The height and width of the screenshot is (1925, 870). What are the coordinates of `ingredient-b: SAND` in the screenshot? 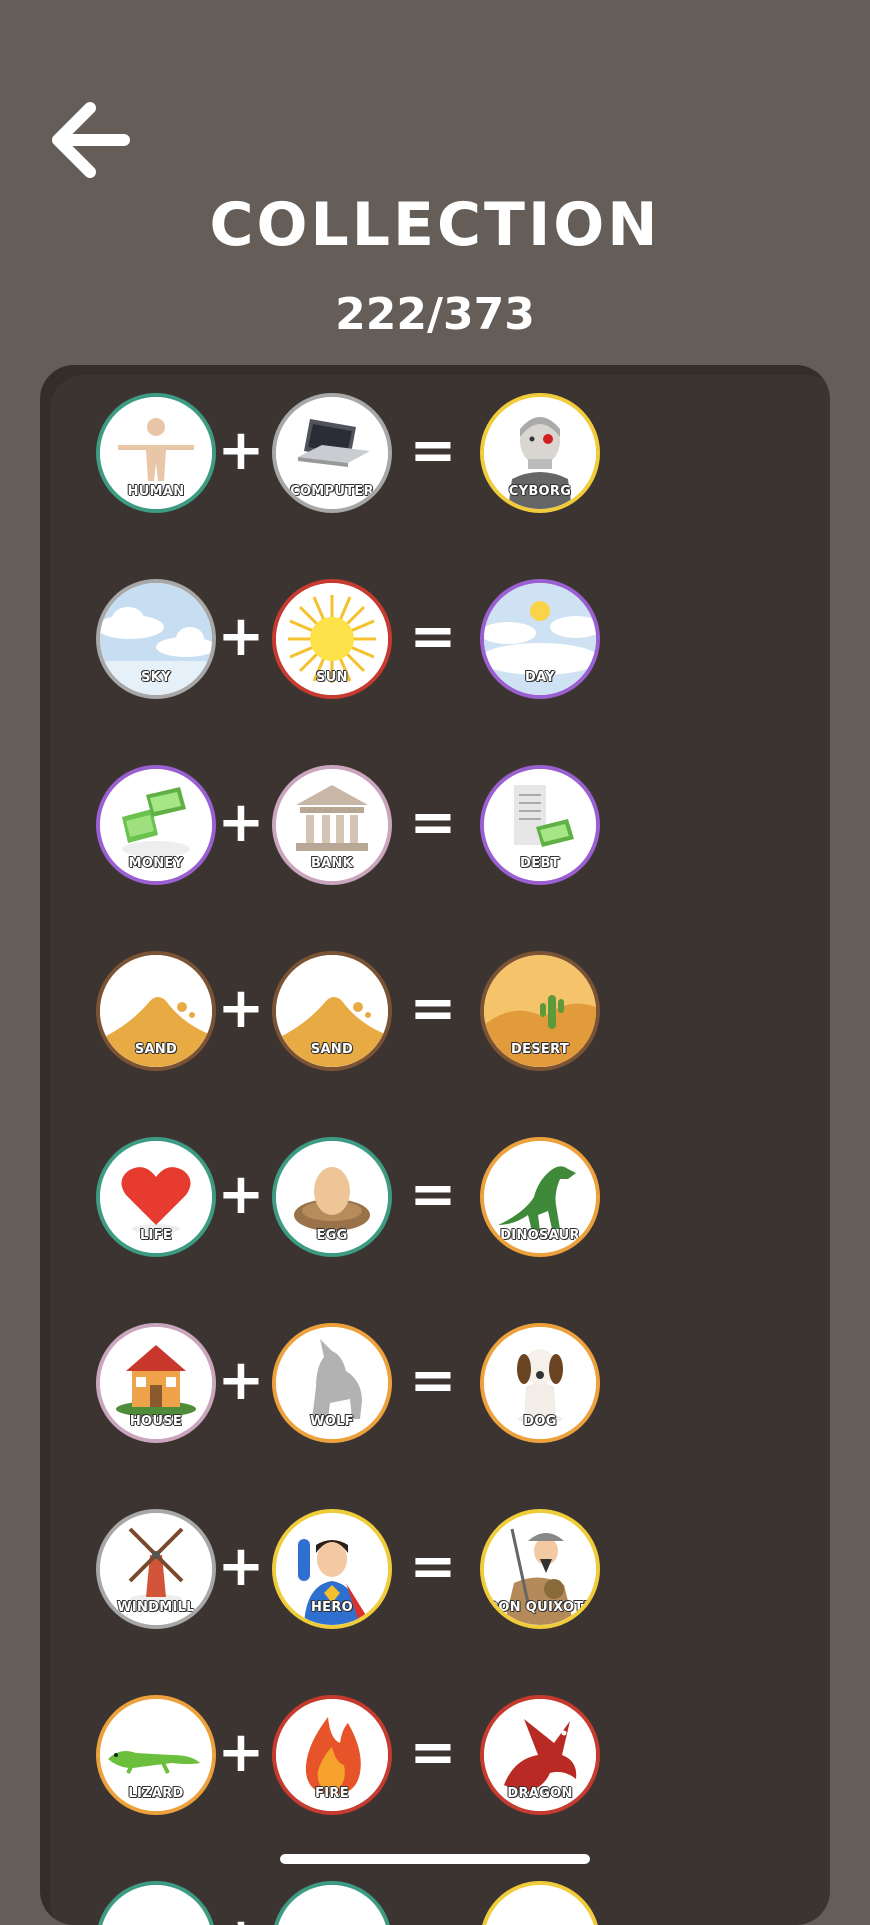 It's located at (332, 1011).